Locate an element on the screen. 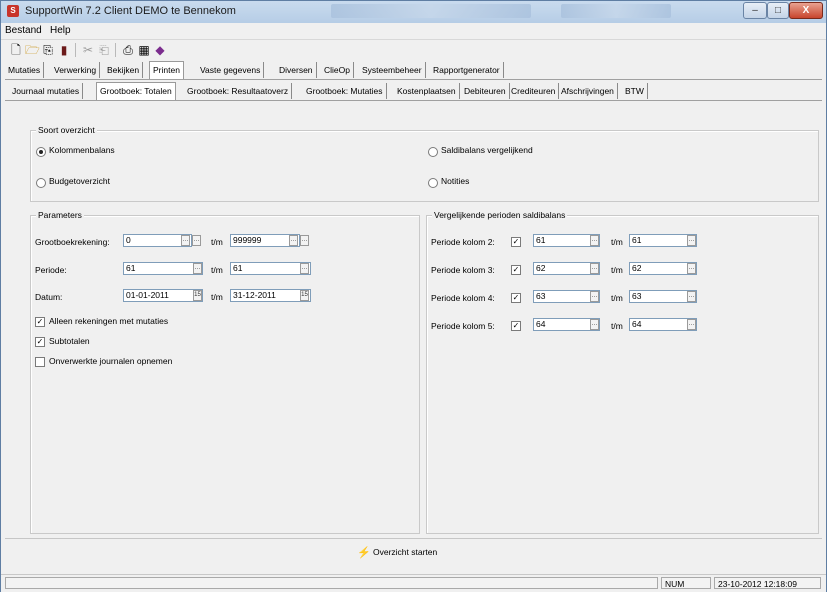  tab-mutaties: Mutaties is located at coordinates (25, 70).